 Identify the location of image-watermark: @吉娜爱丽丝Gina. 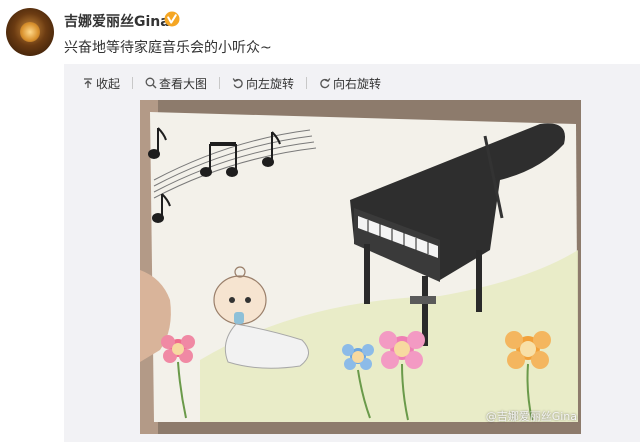
(531, 416).